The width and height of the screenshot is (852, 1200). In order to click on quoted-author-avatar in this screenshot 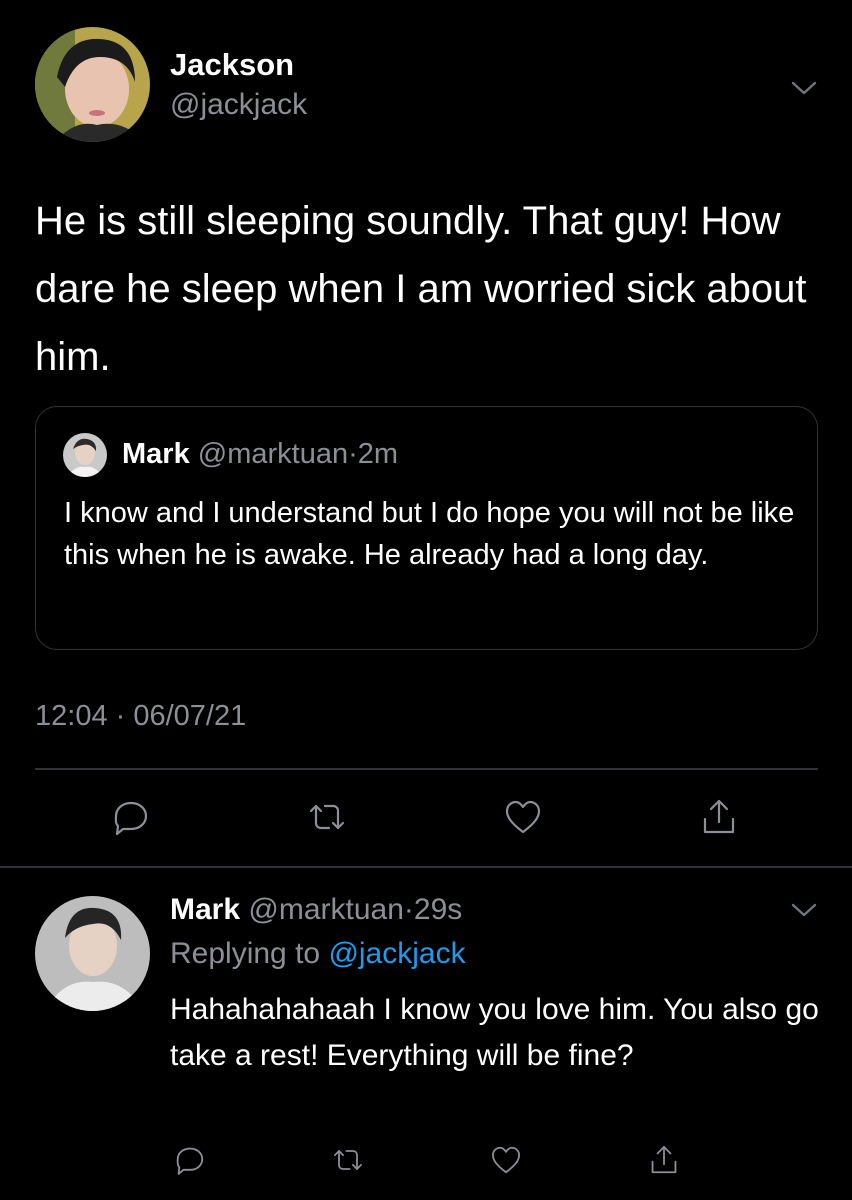, I will do `click(85, 455)`.